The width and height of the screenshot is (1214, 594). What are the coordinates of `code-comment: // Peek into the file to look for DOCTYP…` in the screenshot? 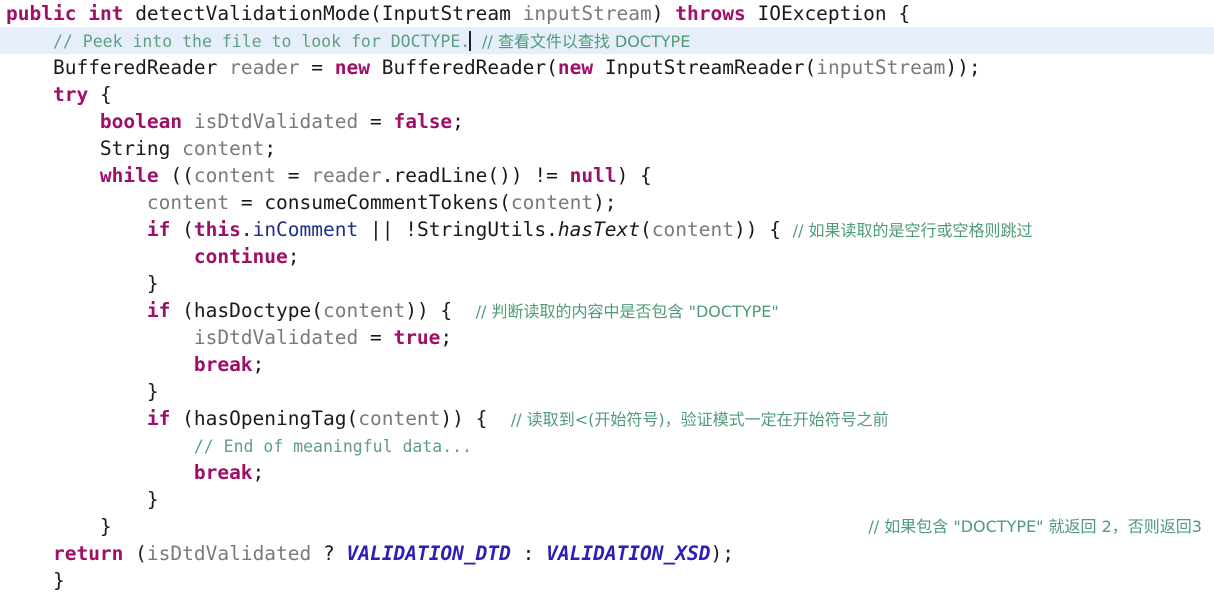 It's located at (261, 41).